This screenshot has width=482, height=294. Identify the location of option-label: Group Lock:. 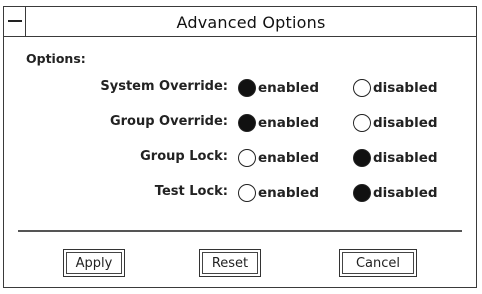
(184, 156).